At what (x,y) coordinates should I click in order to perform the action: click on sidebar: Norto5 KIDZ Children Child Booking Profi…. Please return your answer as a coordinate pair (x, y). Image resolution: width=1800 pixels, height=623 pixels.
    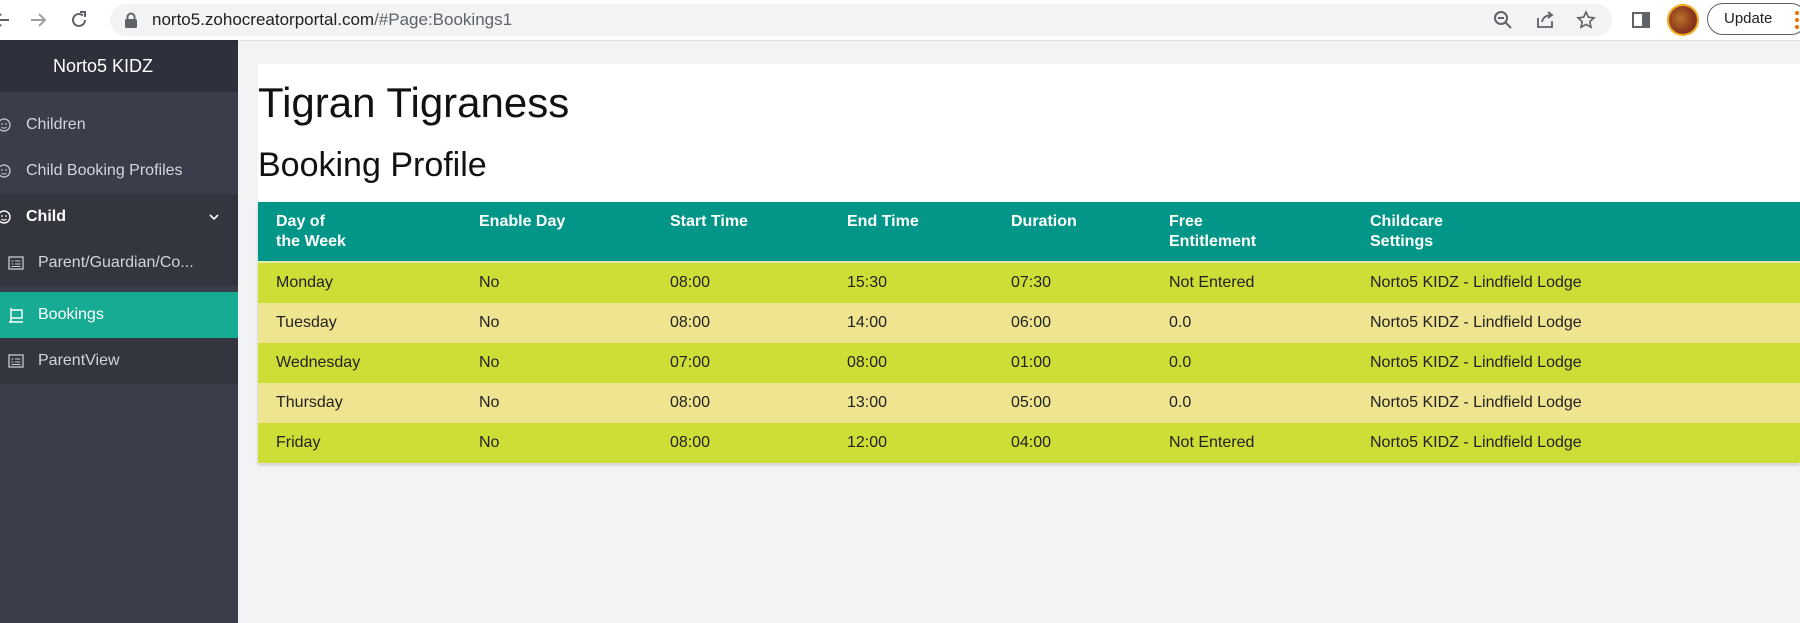
    Looking at the image, I should click on (119, 331).